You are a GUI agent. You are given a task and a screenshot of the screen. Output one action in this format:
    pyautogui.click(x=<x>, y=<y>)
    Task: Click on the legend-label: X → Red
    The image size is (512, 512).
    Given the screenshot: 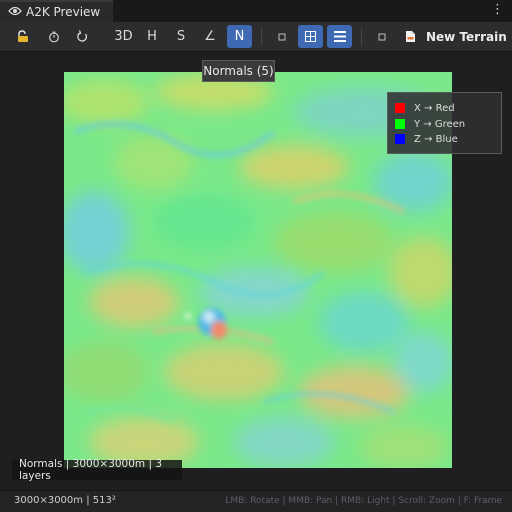 What is the action you would take?
    pyautogui.click(x=434, y=108)
    